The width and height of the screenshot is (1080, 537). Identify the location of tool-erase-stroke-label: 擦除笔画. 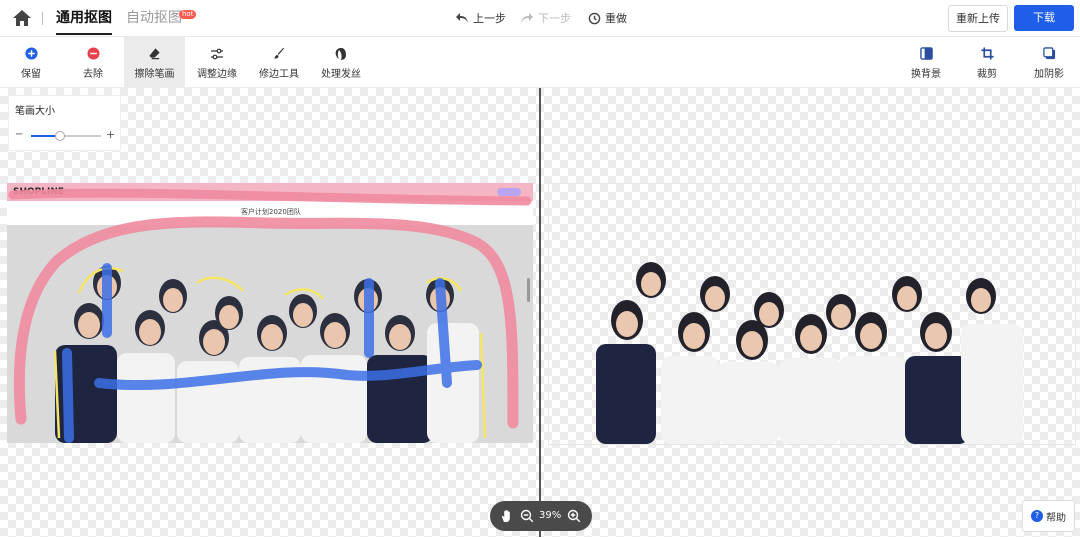
(154, 74).